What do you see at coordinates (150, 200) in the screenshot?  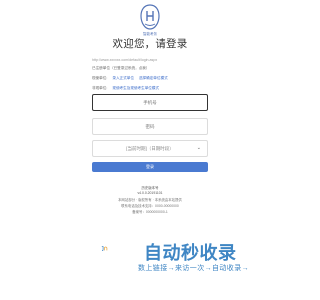 I see `footer-copyright: 本网站部分 · 版权所有 · 本系统由本站提供` at bounding box center [150, 200].